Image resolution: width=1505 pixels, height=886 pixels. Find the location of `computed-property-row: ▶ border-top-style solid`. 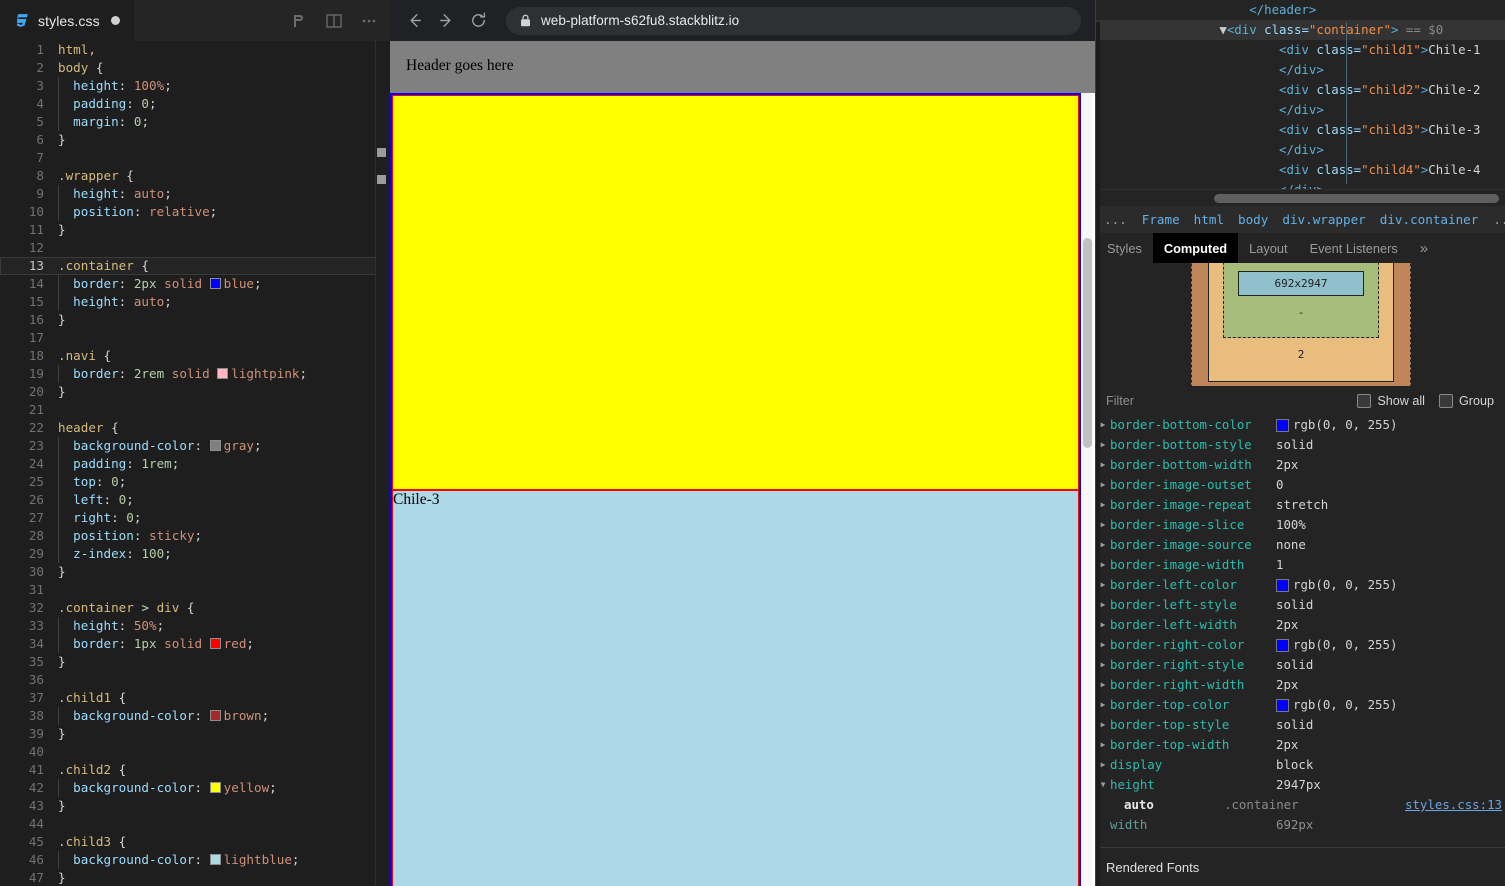

computed-property-row: ▶ border-top-style solid is located at coordinates (1300, 725).